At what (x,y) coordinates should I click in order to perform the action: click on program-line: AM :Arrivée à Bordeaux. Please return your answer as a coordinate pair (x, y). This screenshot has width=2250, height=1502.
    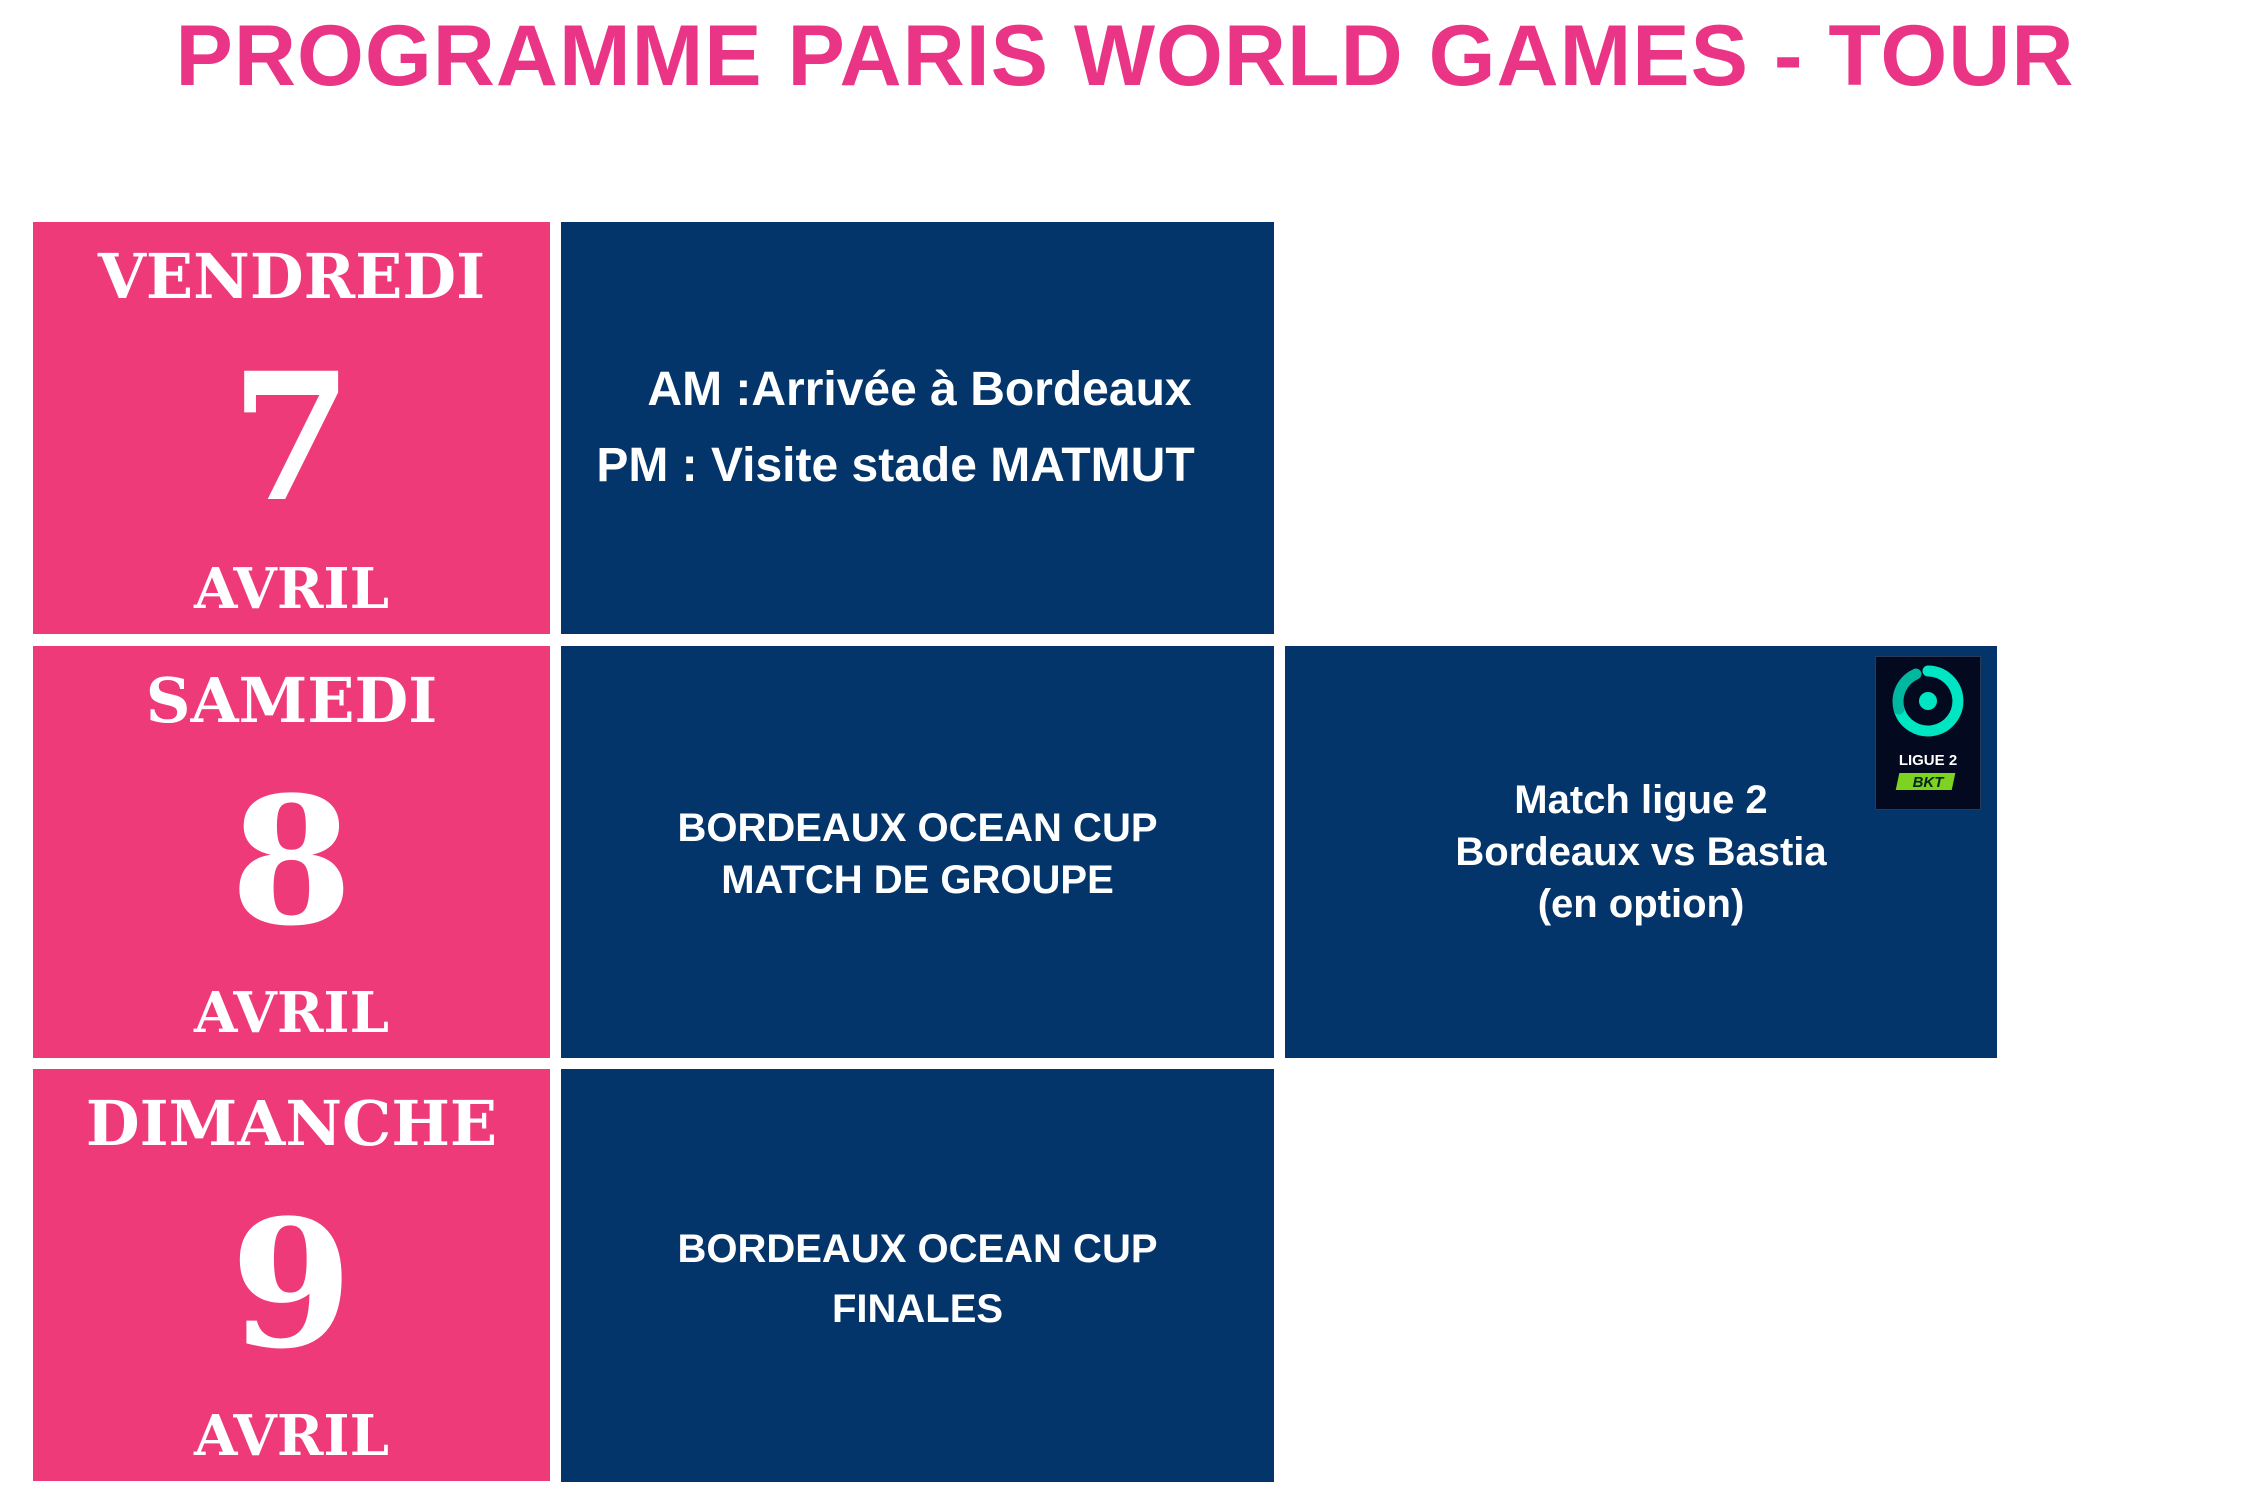
    Looking at the image, I should click on (919, 389).